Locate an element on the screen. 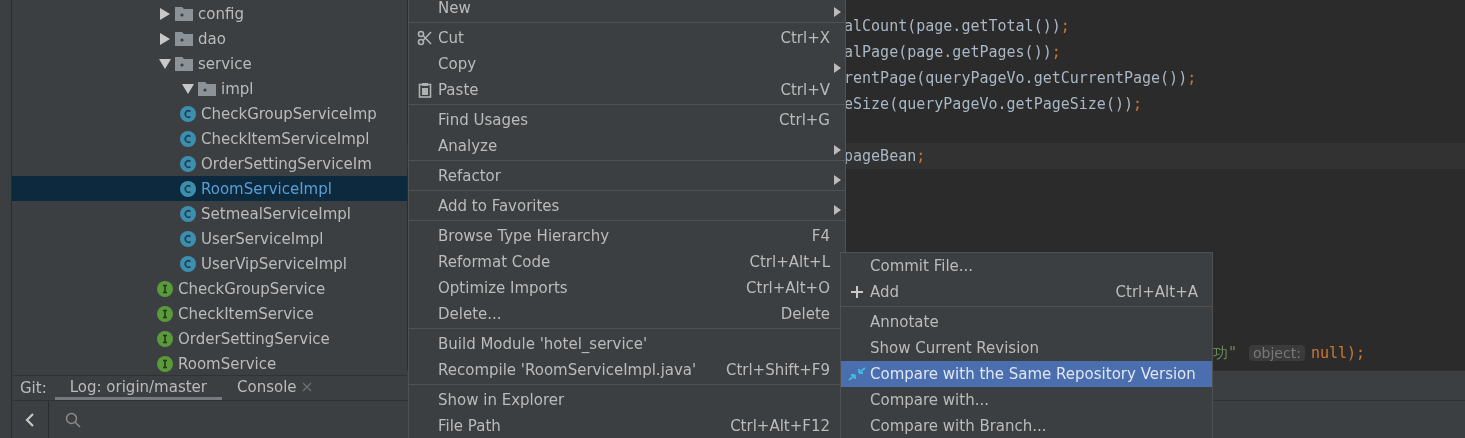 This screenshot has width=1465, height=438. menu-item: Paste Ctrl+V is located at coordinates (627, 90).